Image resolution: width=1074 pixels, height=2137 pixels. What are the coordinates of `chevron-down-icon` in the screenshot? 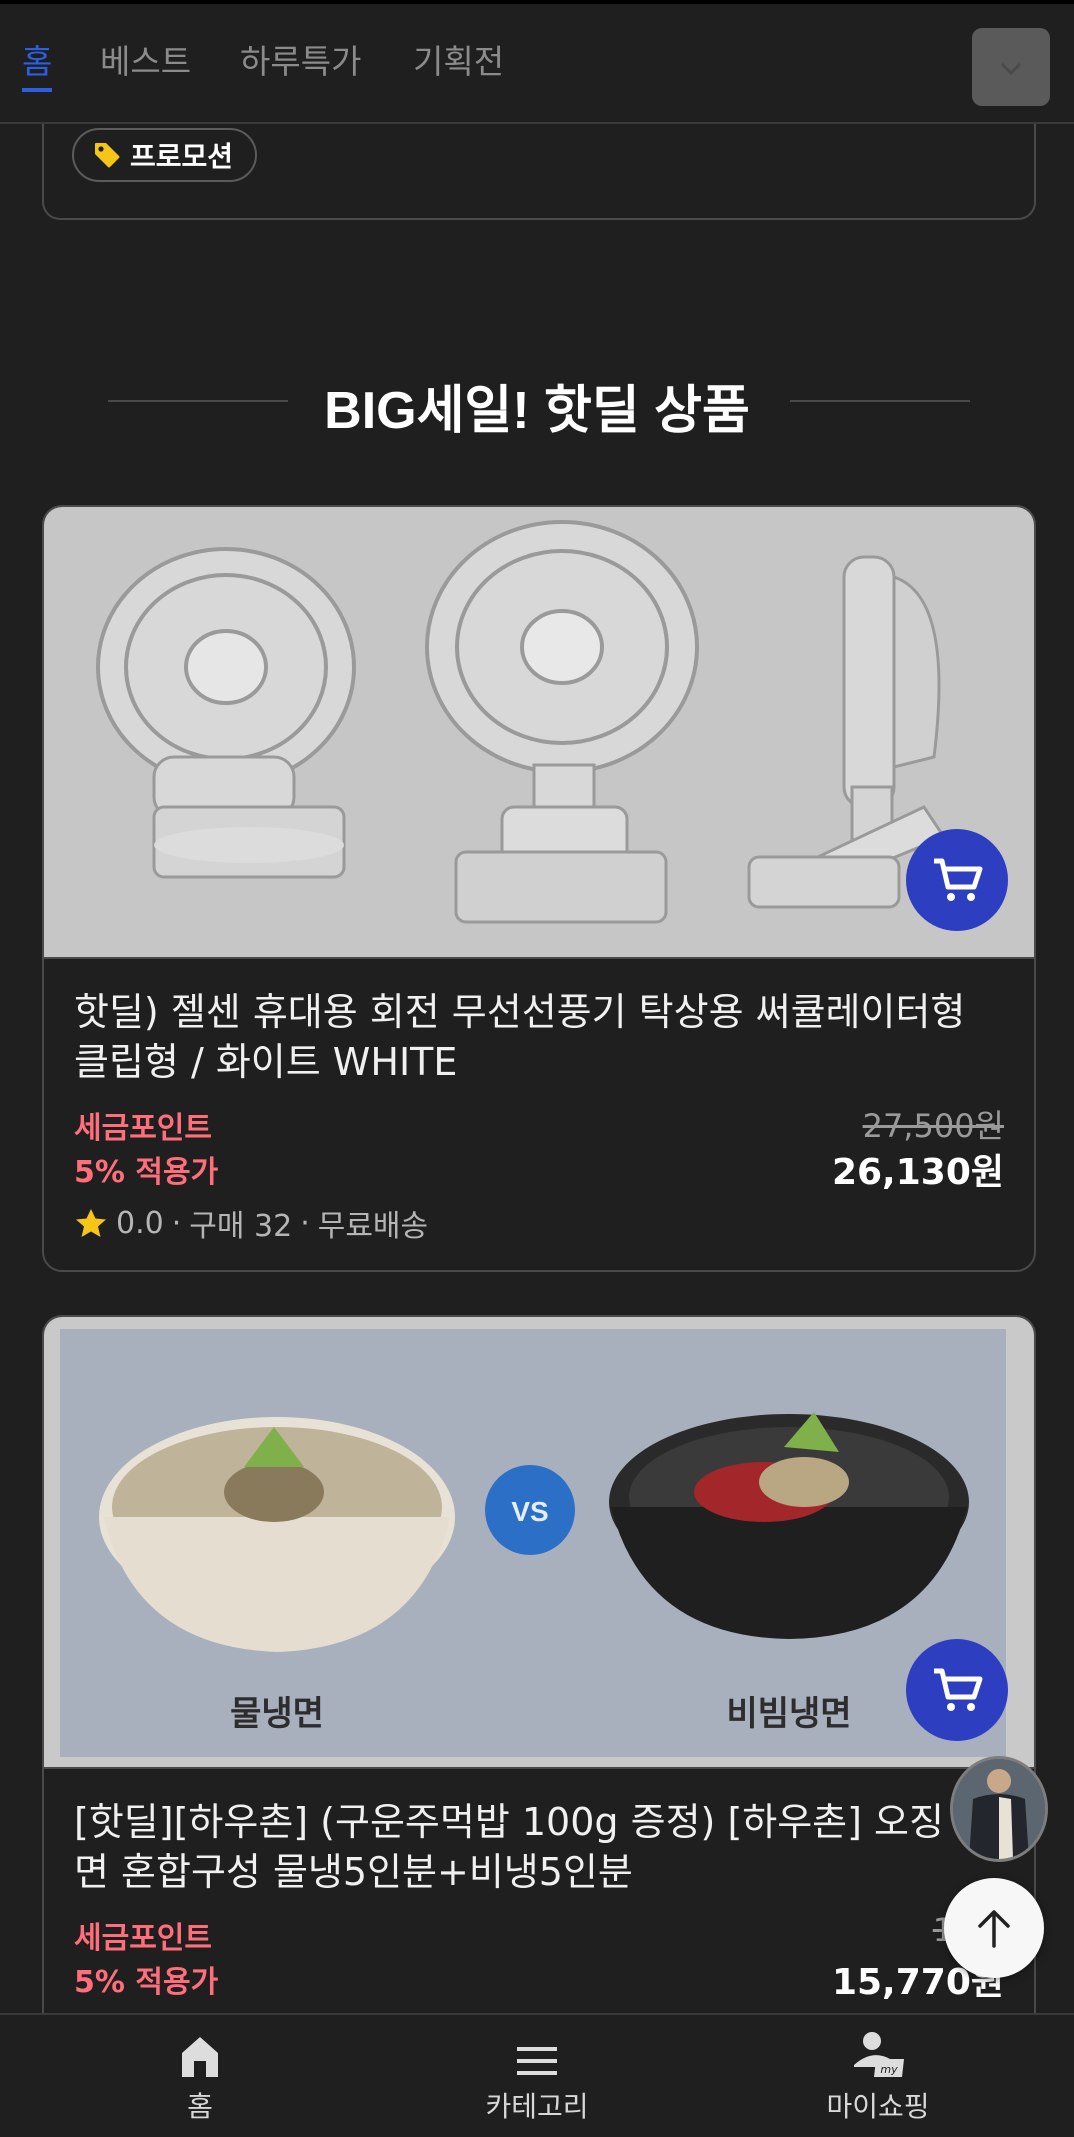 It's located at (1011, 69).